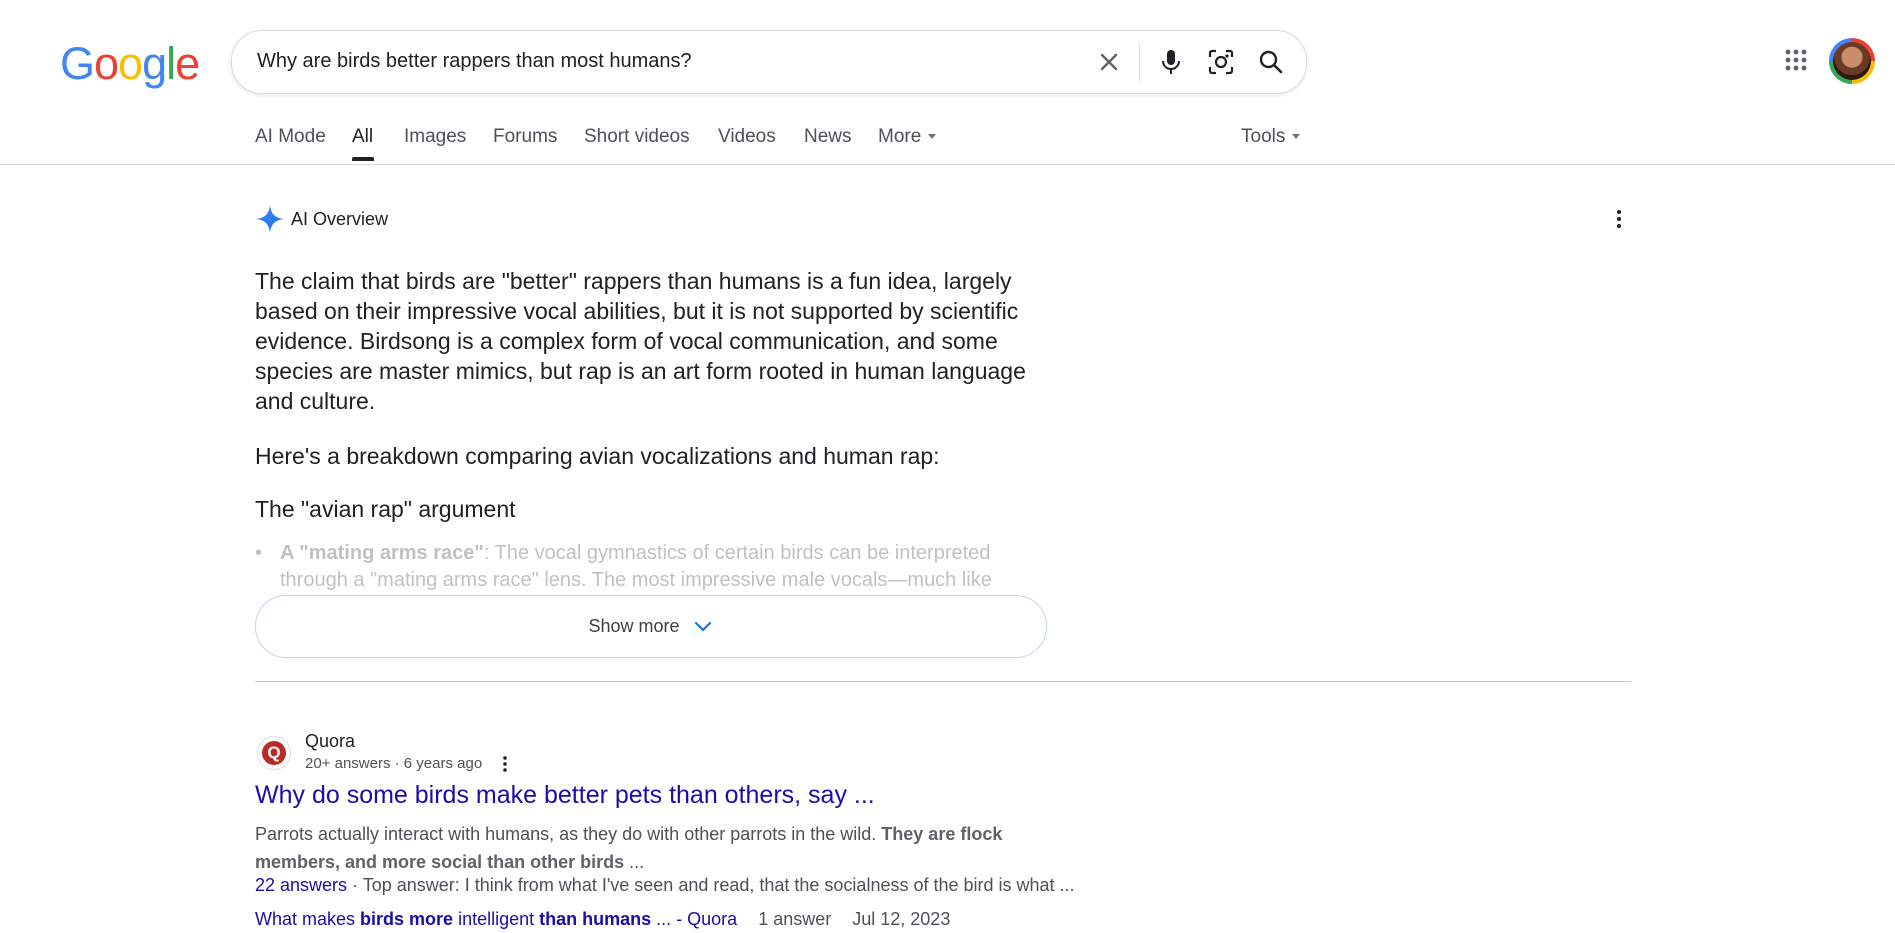  Describe the element at coordinates (435, 137) in the screenshot. I see `tab-images: Images` at that location.